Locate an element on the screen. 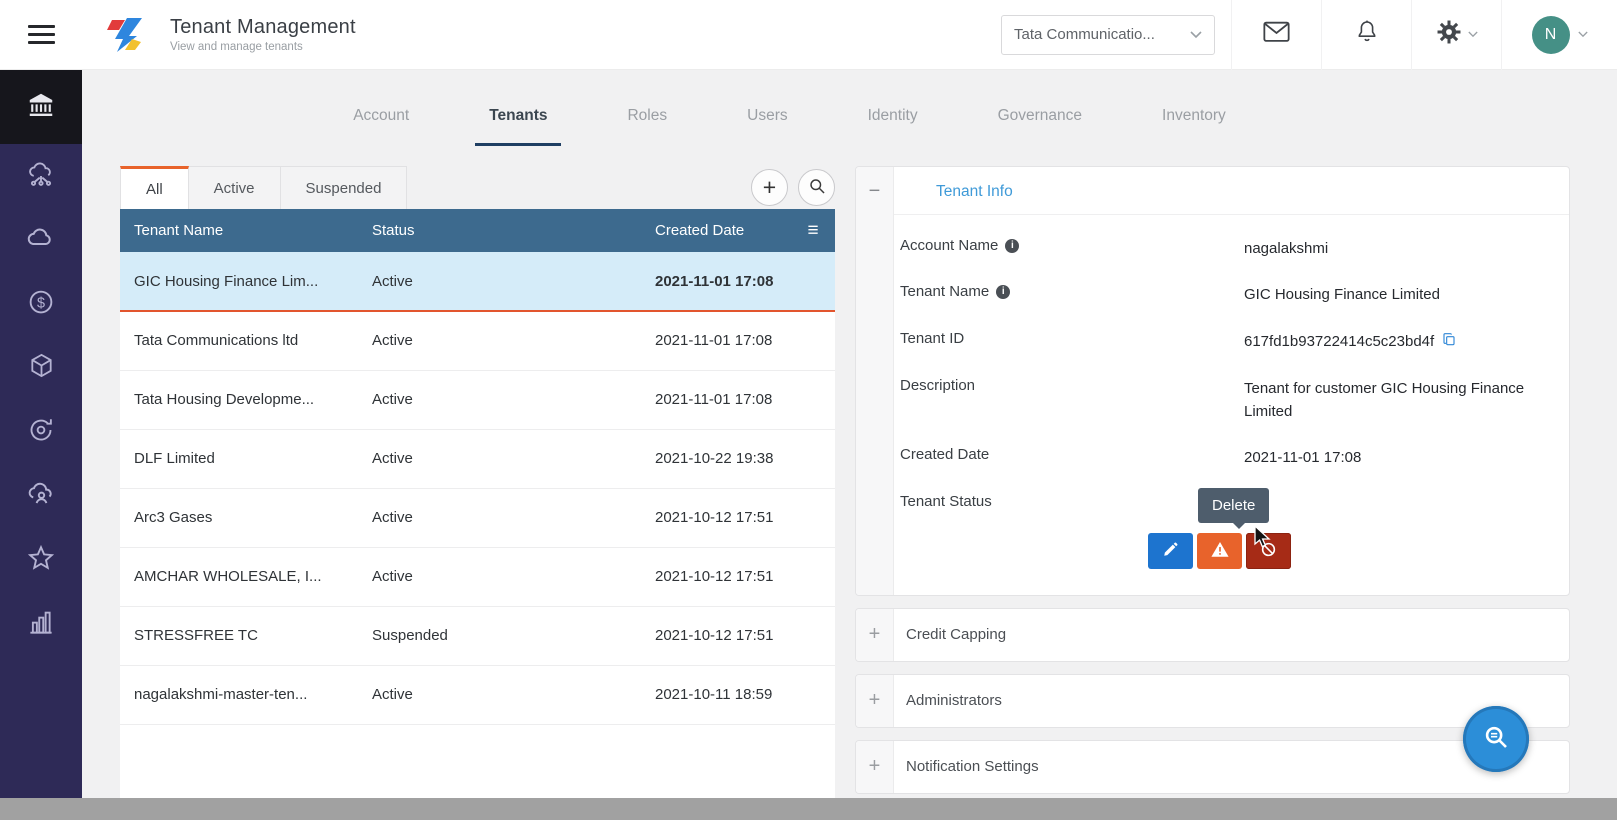  menu-button is located at coordinates (41, 34).